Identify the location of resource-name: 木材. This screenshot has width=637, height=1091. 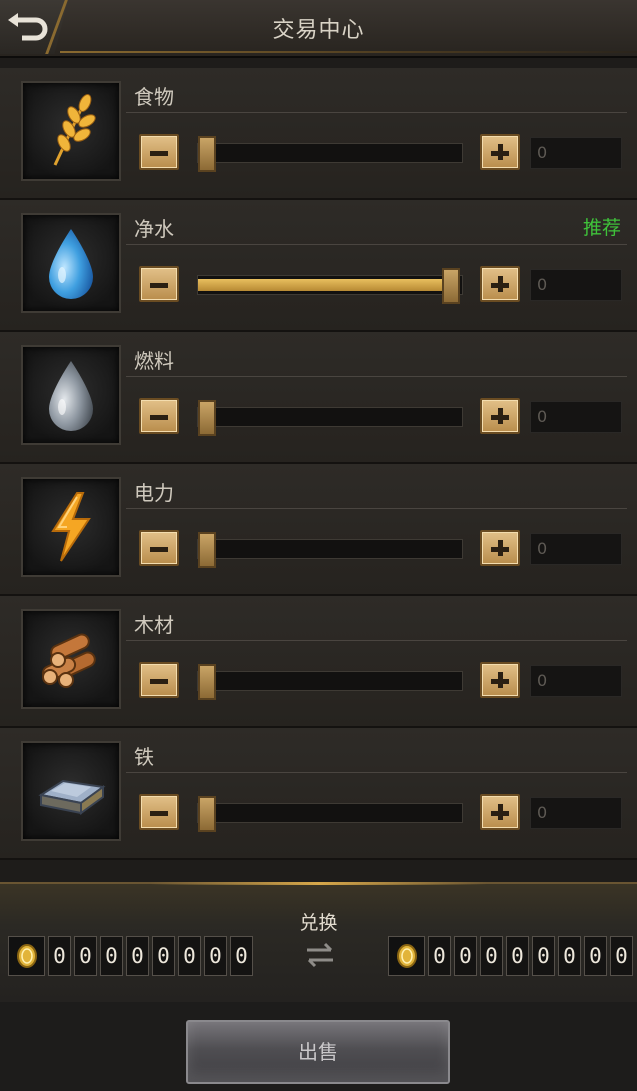
(154, 625).